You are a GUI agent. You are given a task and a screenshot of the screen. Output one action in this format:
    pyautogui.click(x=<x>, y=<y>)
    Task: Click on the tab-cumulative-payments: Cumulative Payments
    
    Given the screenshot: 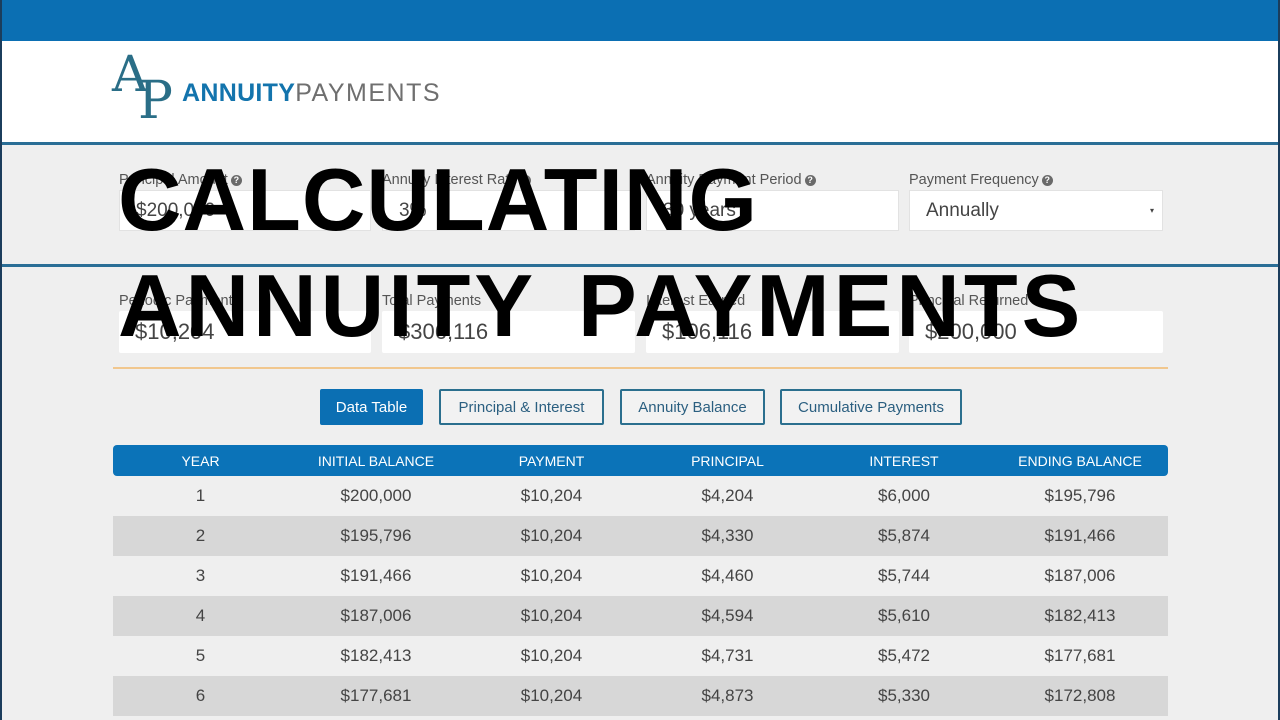 What is the action you would take?
    pyautogui.click(x=871, y=407)
    